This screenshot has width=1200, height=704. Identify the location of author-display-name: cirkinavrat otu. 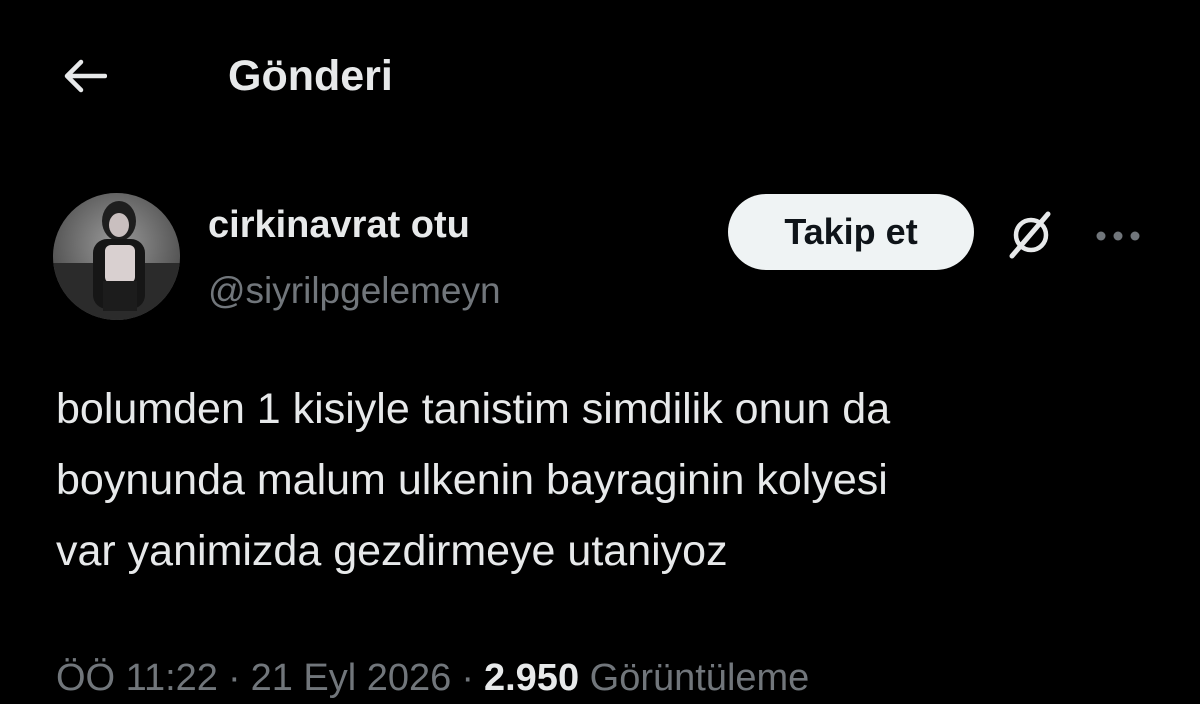
(339, 225).